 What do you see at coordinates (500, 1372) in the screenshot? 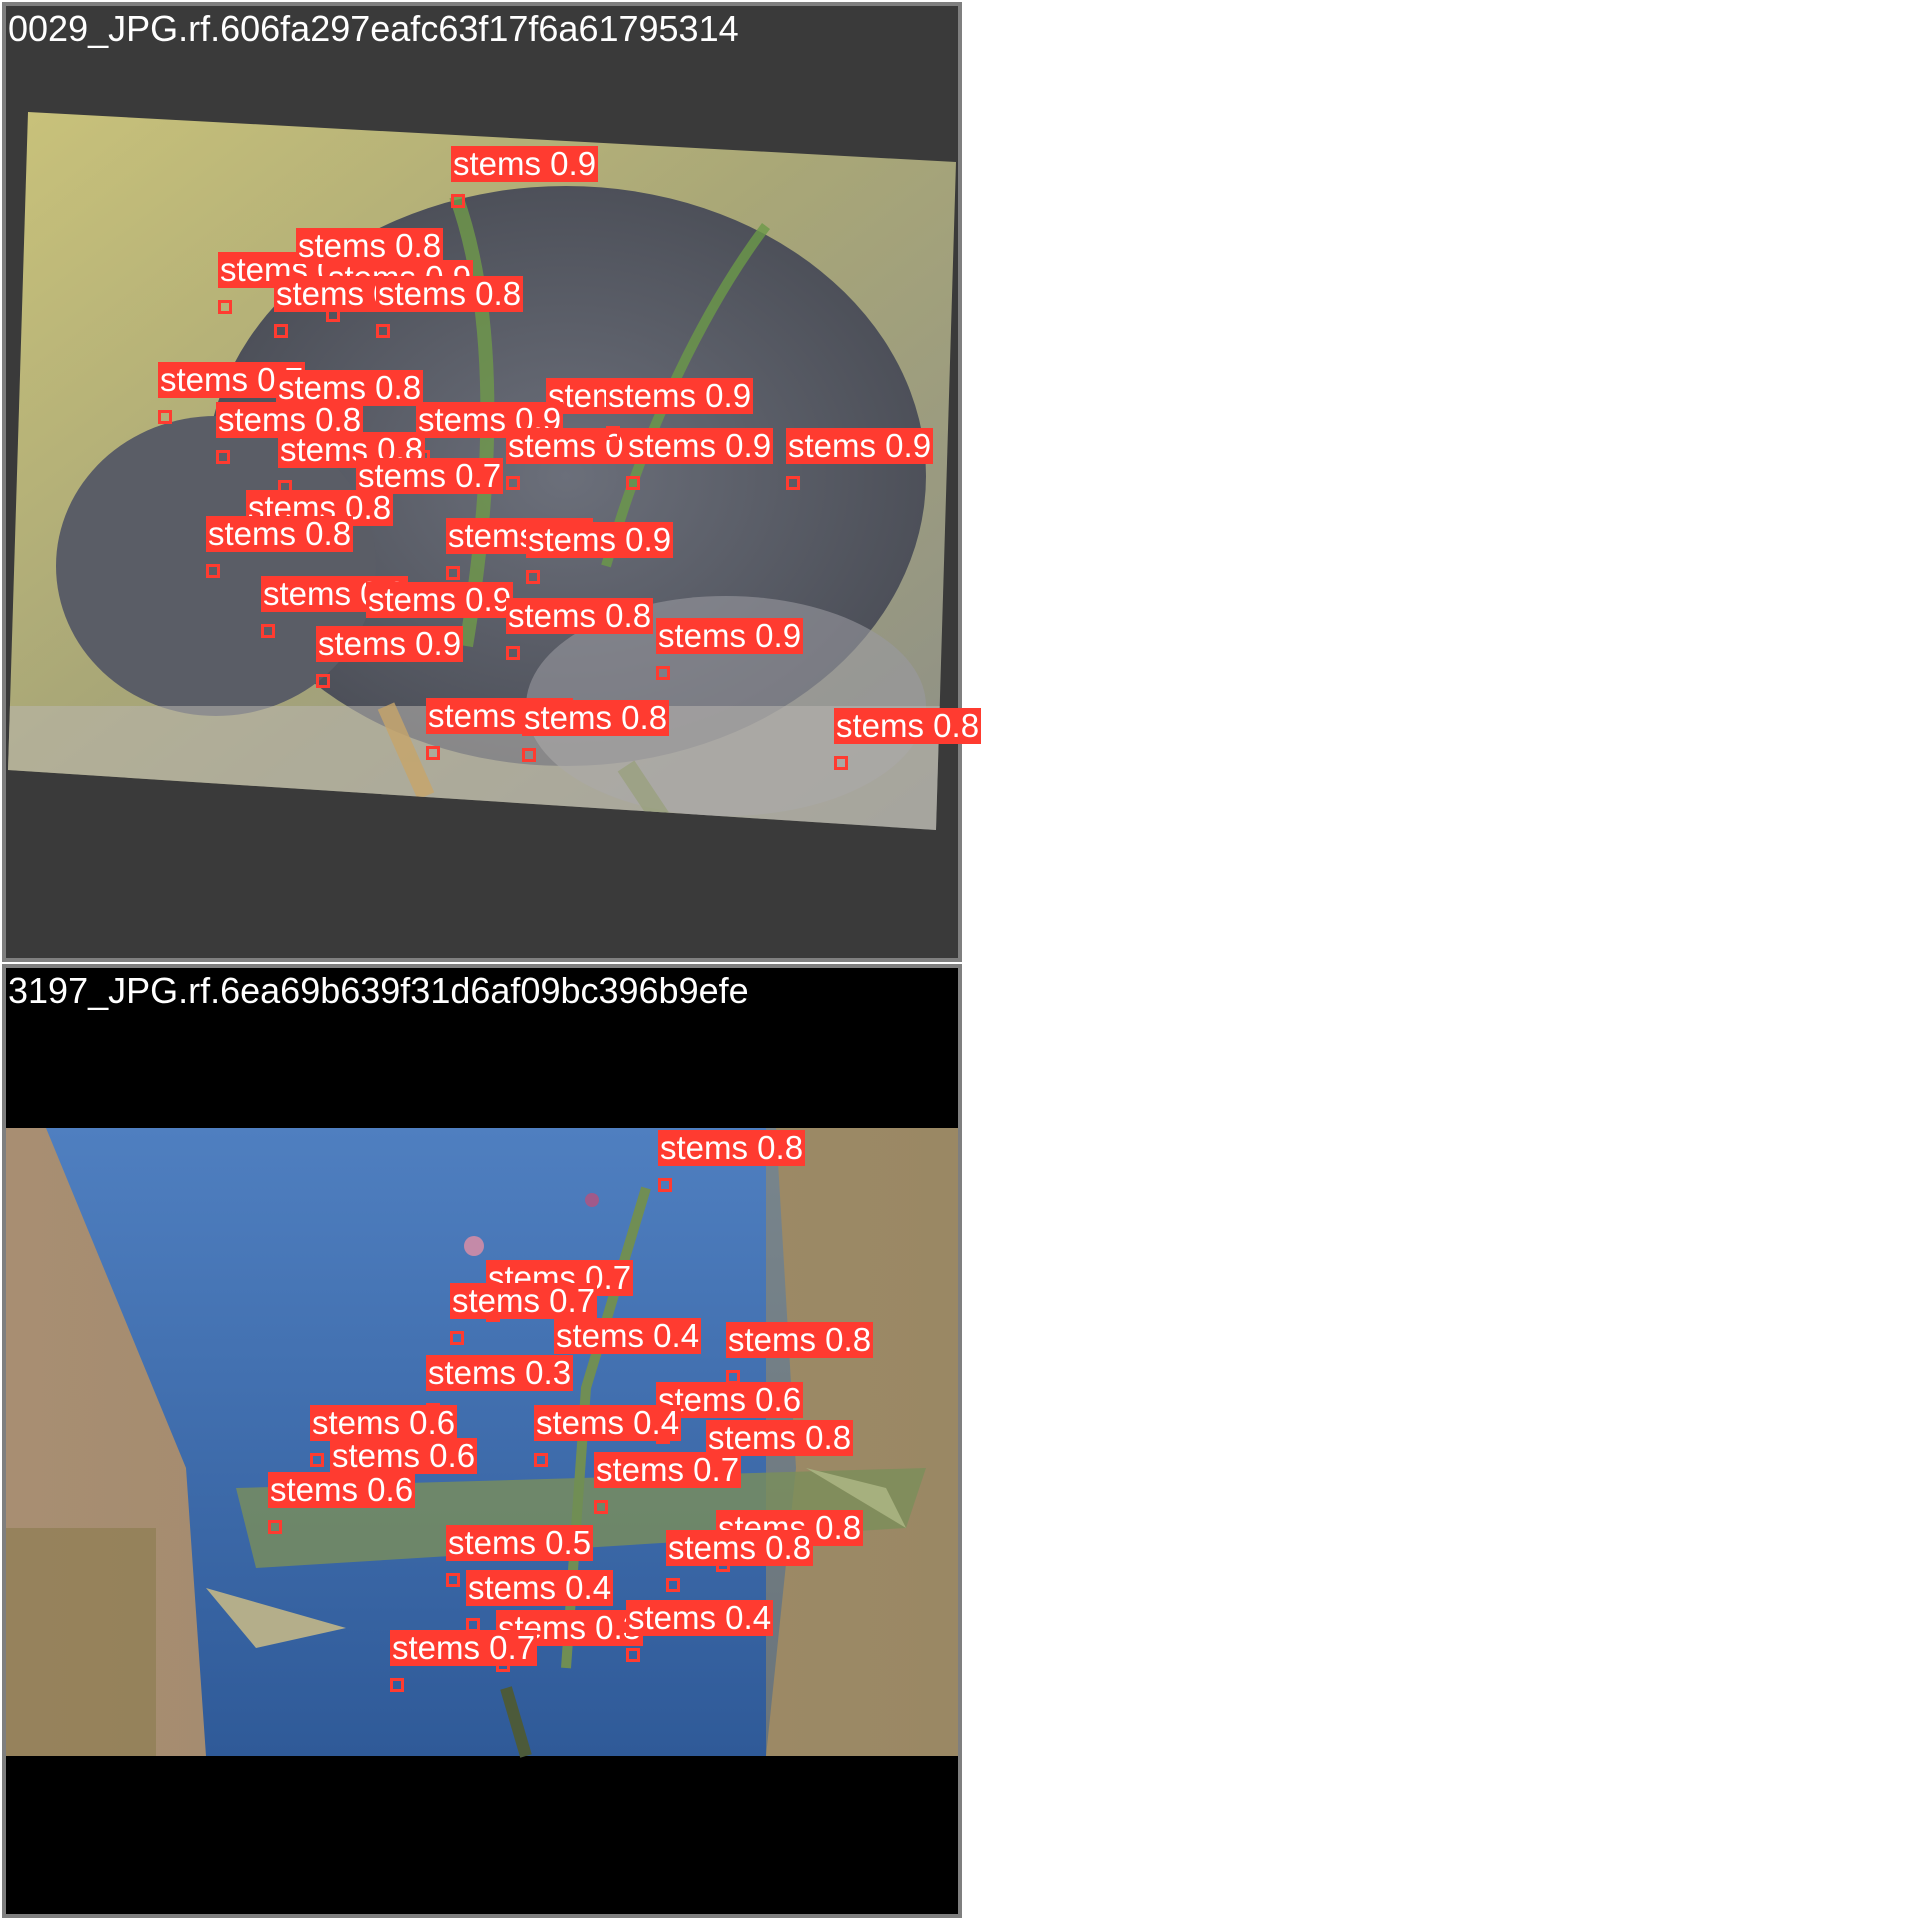
I see `detection-label: stems 0.3` at bounding box center [500, 1372].